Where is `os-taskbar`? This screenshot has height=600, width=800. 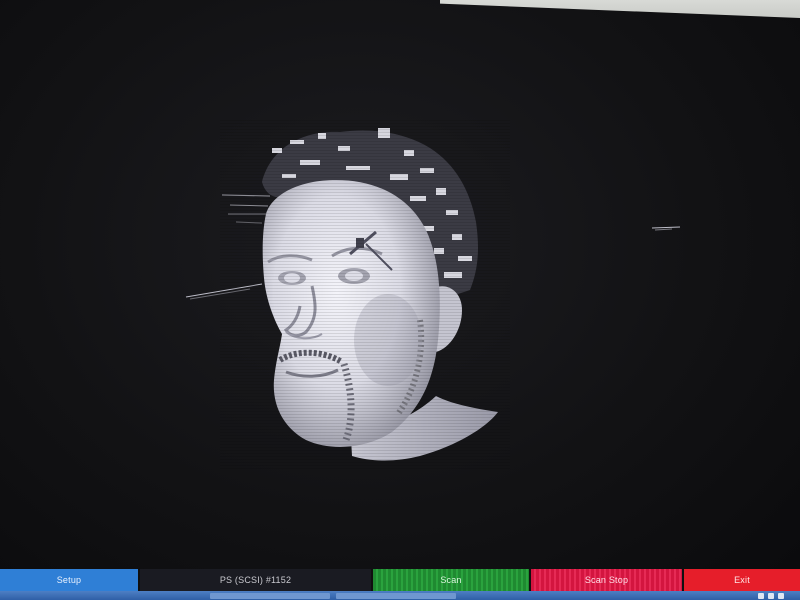
os-taskbar is located at coordinates (400, 595).